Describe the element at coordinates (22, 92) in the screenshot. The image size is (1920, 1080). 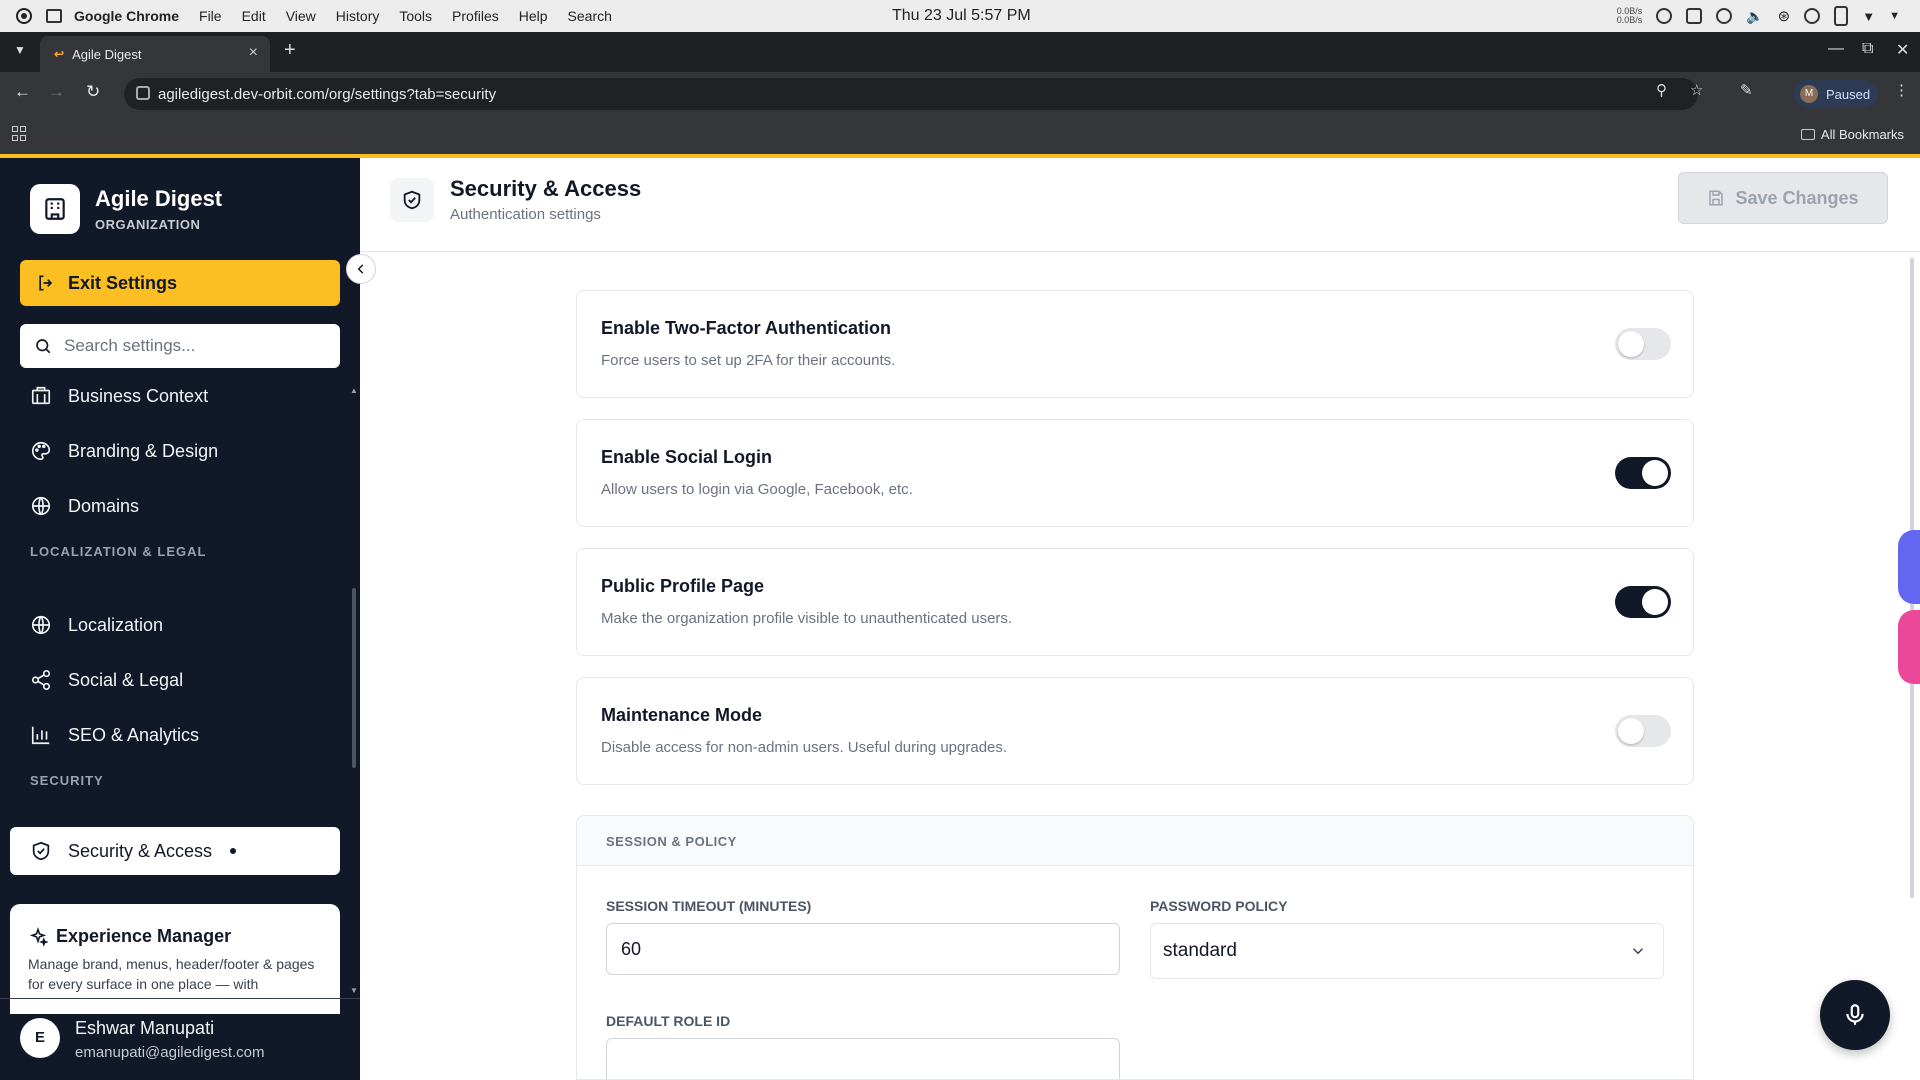
I see `back-icon: ←` at that location.